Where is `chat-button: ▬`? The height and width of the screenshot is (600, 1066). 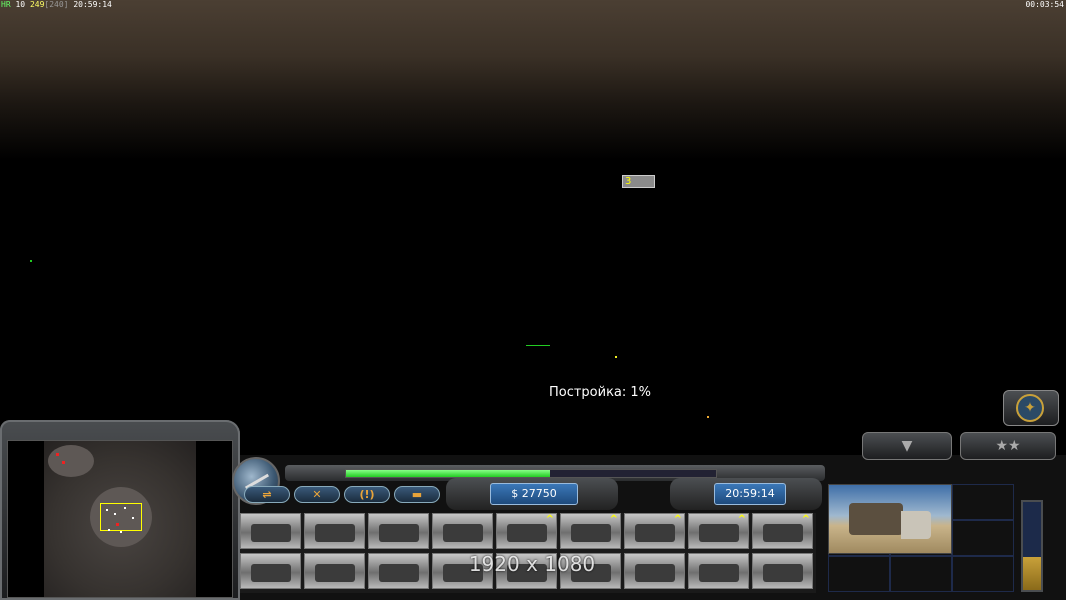
chat-button: ▬ is located at coordinates (417, 494).